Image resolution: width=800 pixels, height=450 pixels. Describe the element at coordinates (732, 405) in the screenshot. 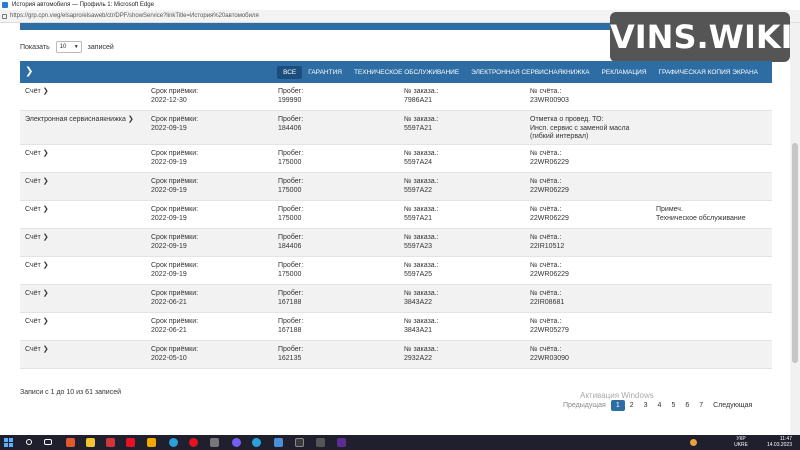

I see `pager-next-button: Следующая` at that location.